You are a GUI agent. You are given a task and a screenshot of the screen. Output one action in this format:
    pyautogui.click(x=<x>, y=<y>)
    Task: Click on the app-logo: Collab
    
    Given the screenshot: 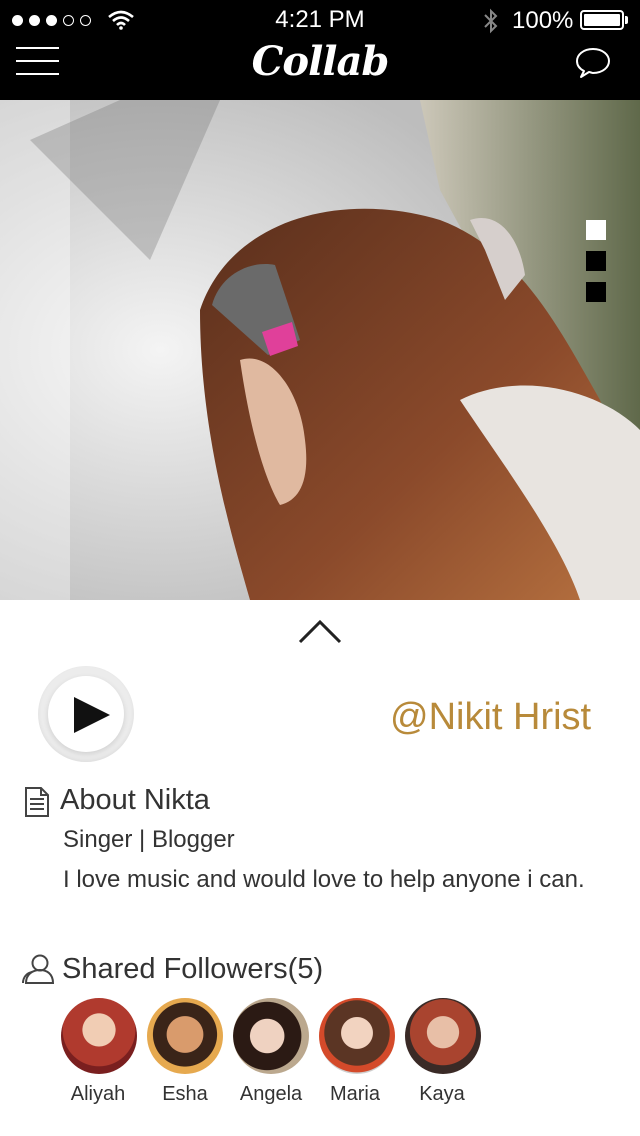 What is the action you would take?
    pyautogui.click(x=320, y=61)
    